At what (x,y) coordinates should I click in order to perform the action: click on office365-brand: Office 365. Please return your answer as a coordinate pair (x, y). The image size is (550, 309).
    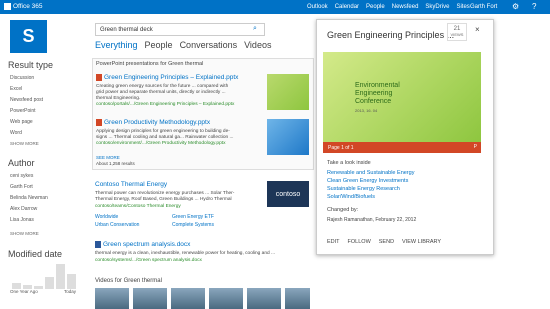
    Looking at the image, I should click on (23, 6).